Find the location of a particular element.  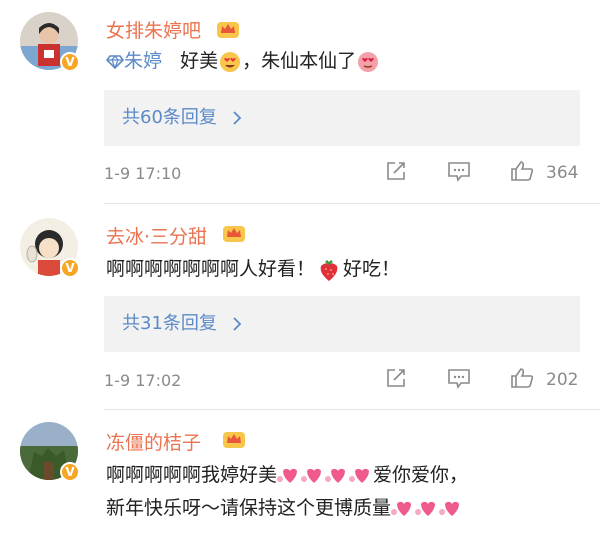

comment-text: 啊啊啊啊啊啊啊人好看！ 好吃！ is located at coordinates (253, 269).